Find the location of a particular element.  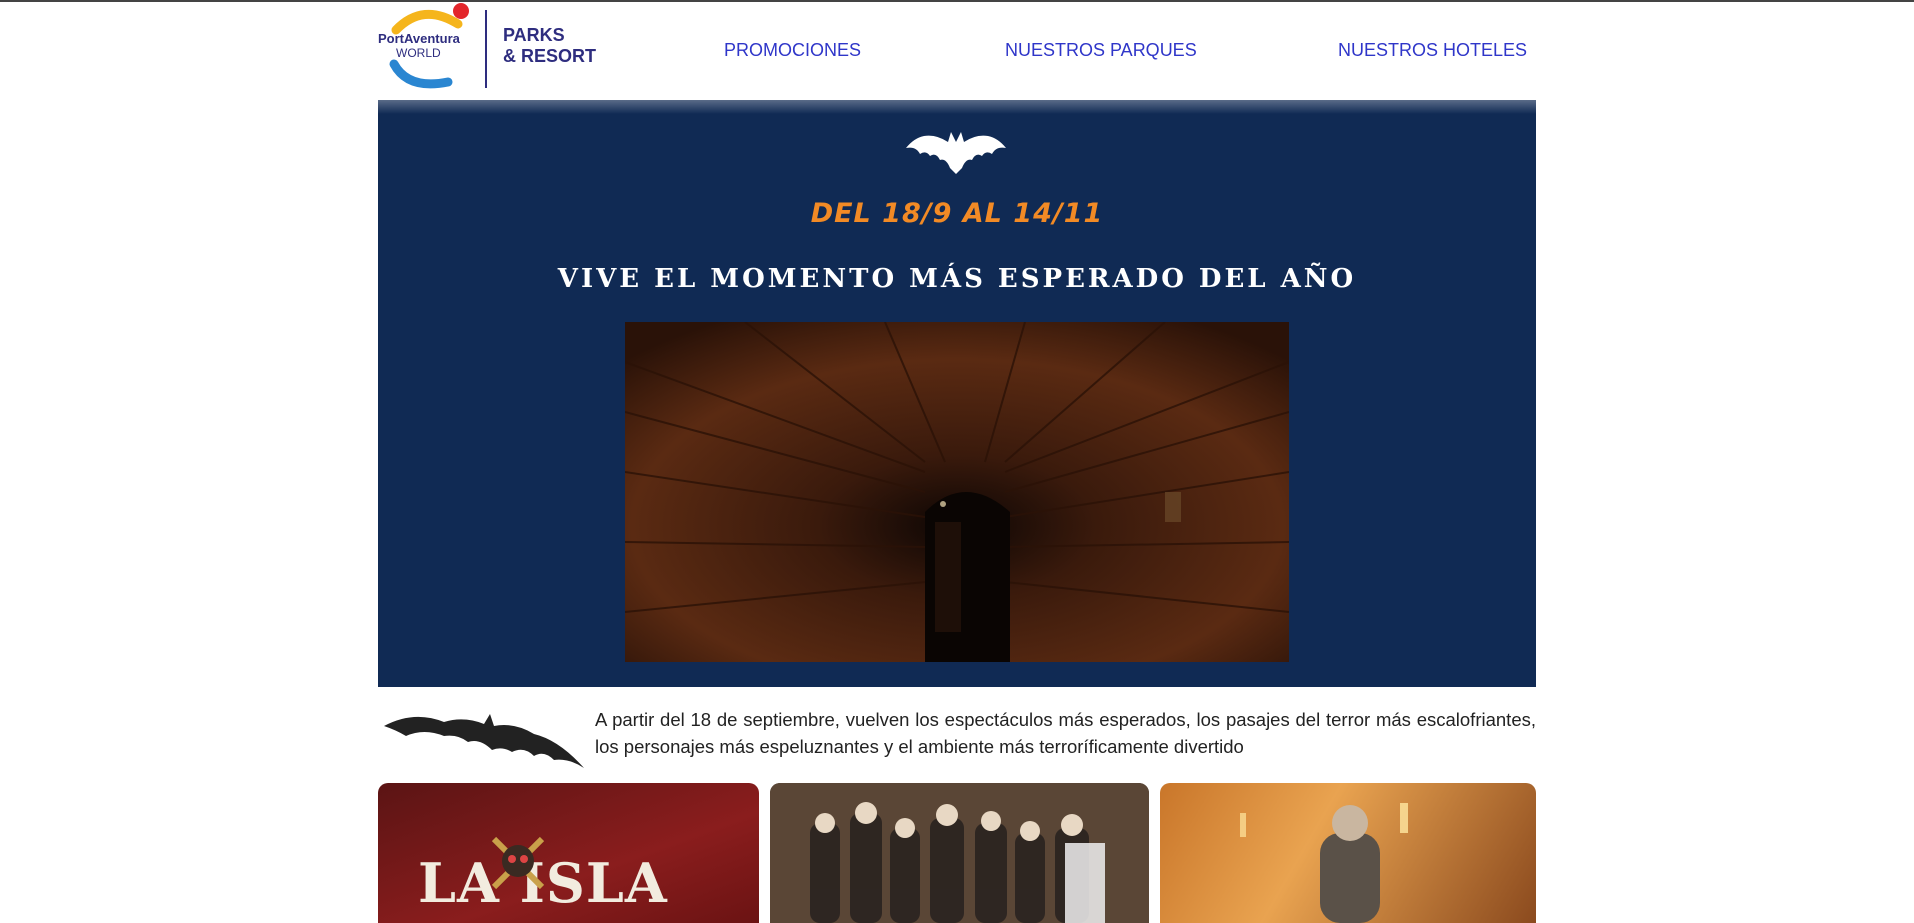

card-la-isla: LA ISLA is located at coordinates (568, 853).